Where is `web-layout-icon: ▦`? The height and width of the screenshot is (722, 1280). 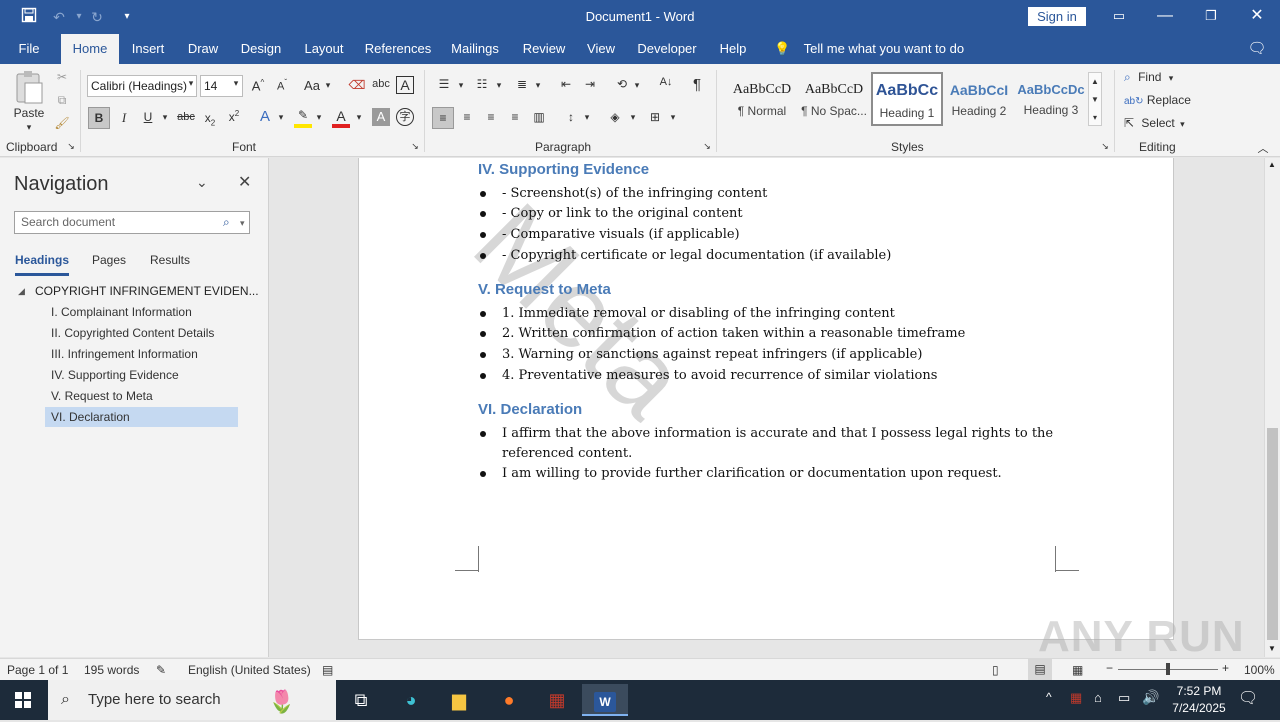
web-layout-icon: ▦ is located at coordinates (1077, 670).